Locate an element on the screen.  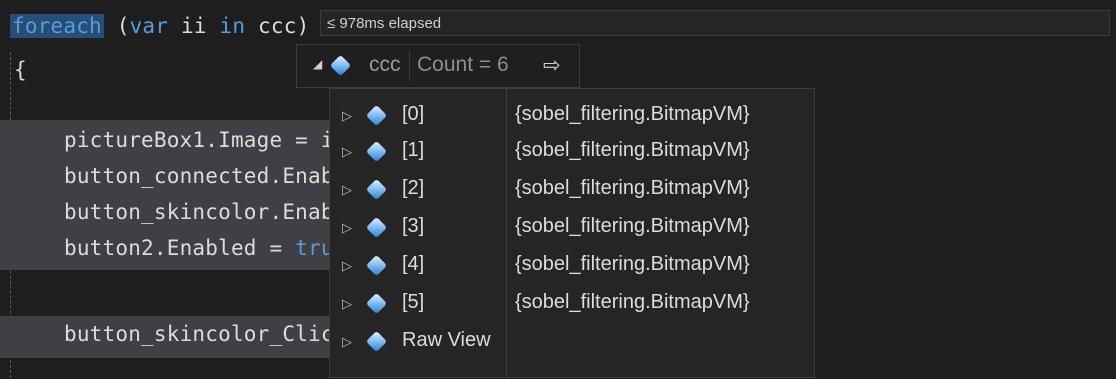
true-keyword: tru is located at coordinates (314, 248).